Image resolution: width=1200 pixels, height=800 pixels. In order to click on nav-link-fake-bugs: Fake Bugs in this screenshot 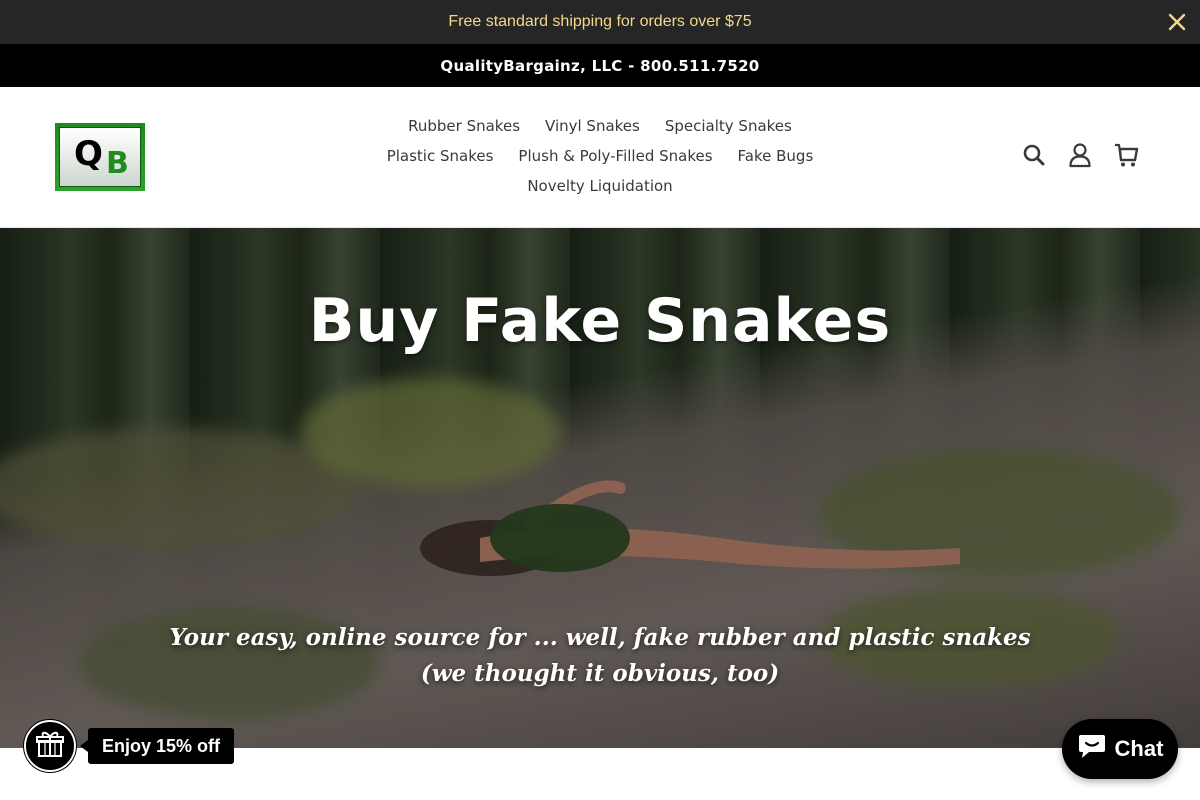, I will do `click(776, 156)`.